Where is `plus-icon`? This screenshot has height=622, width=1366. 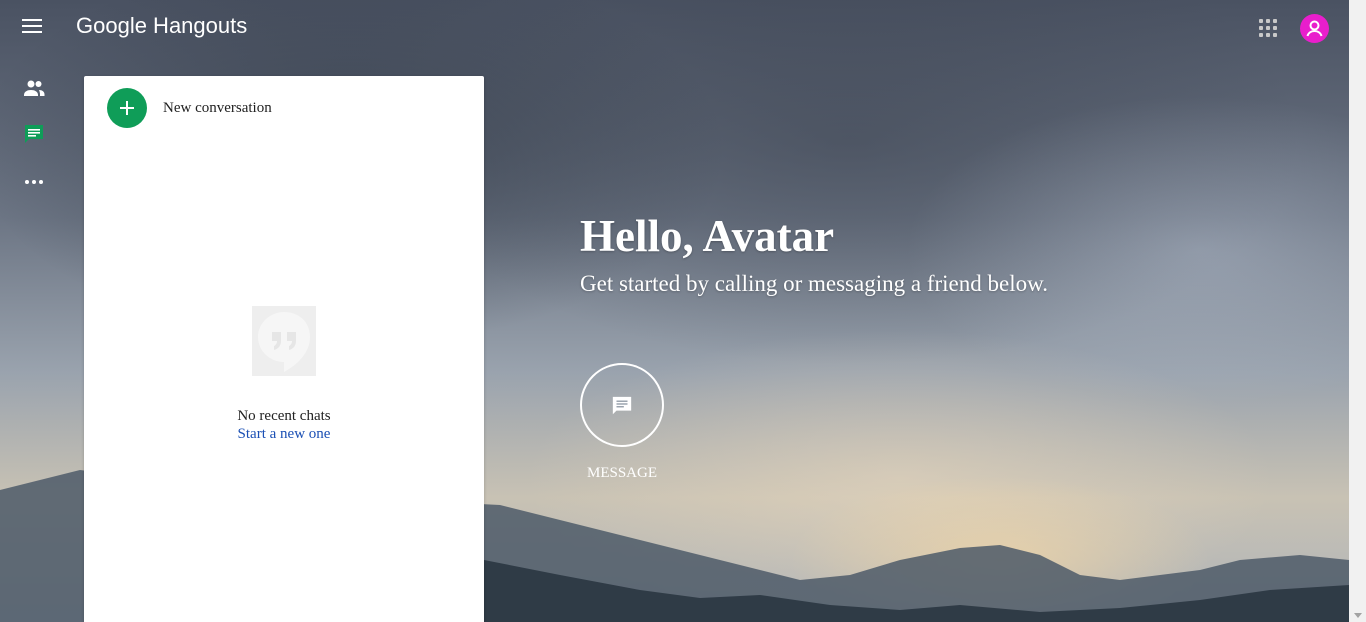
plus-icon is located at coordinates (127, 108).